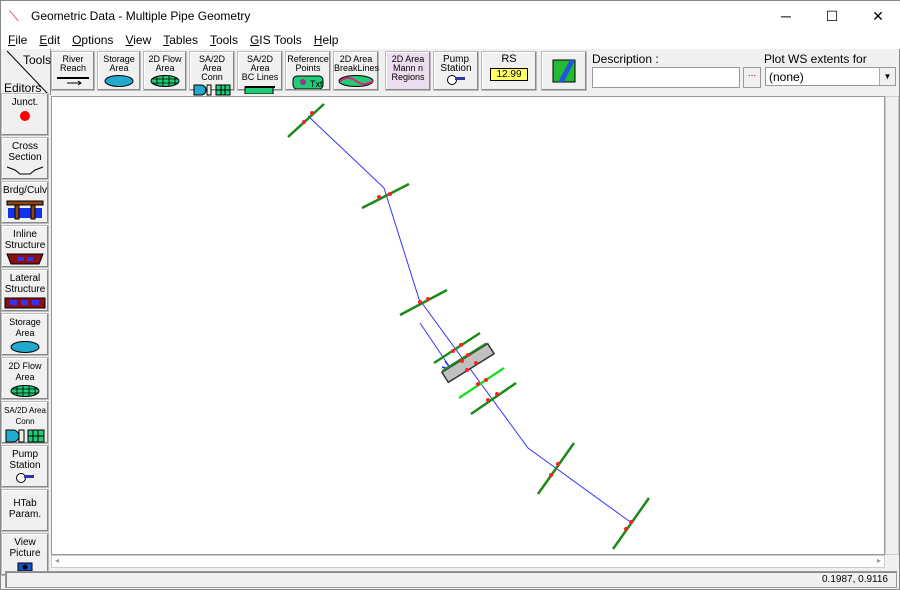  I want to click on menu-options: Options, so click(91, 40).